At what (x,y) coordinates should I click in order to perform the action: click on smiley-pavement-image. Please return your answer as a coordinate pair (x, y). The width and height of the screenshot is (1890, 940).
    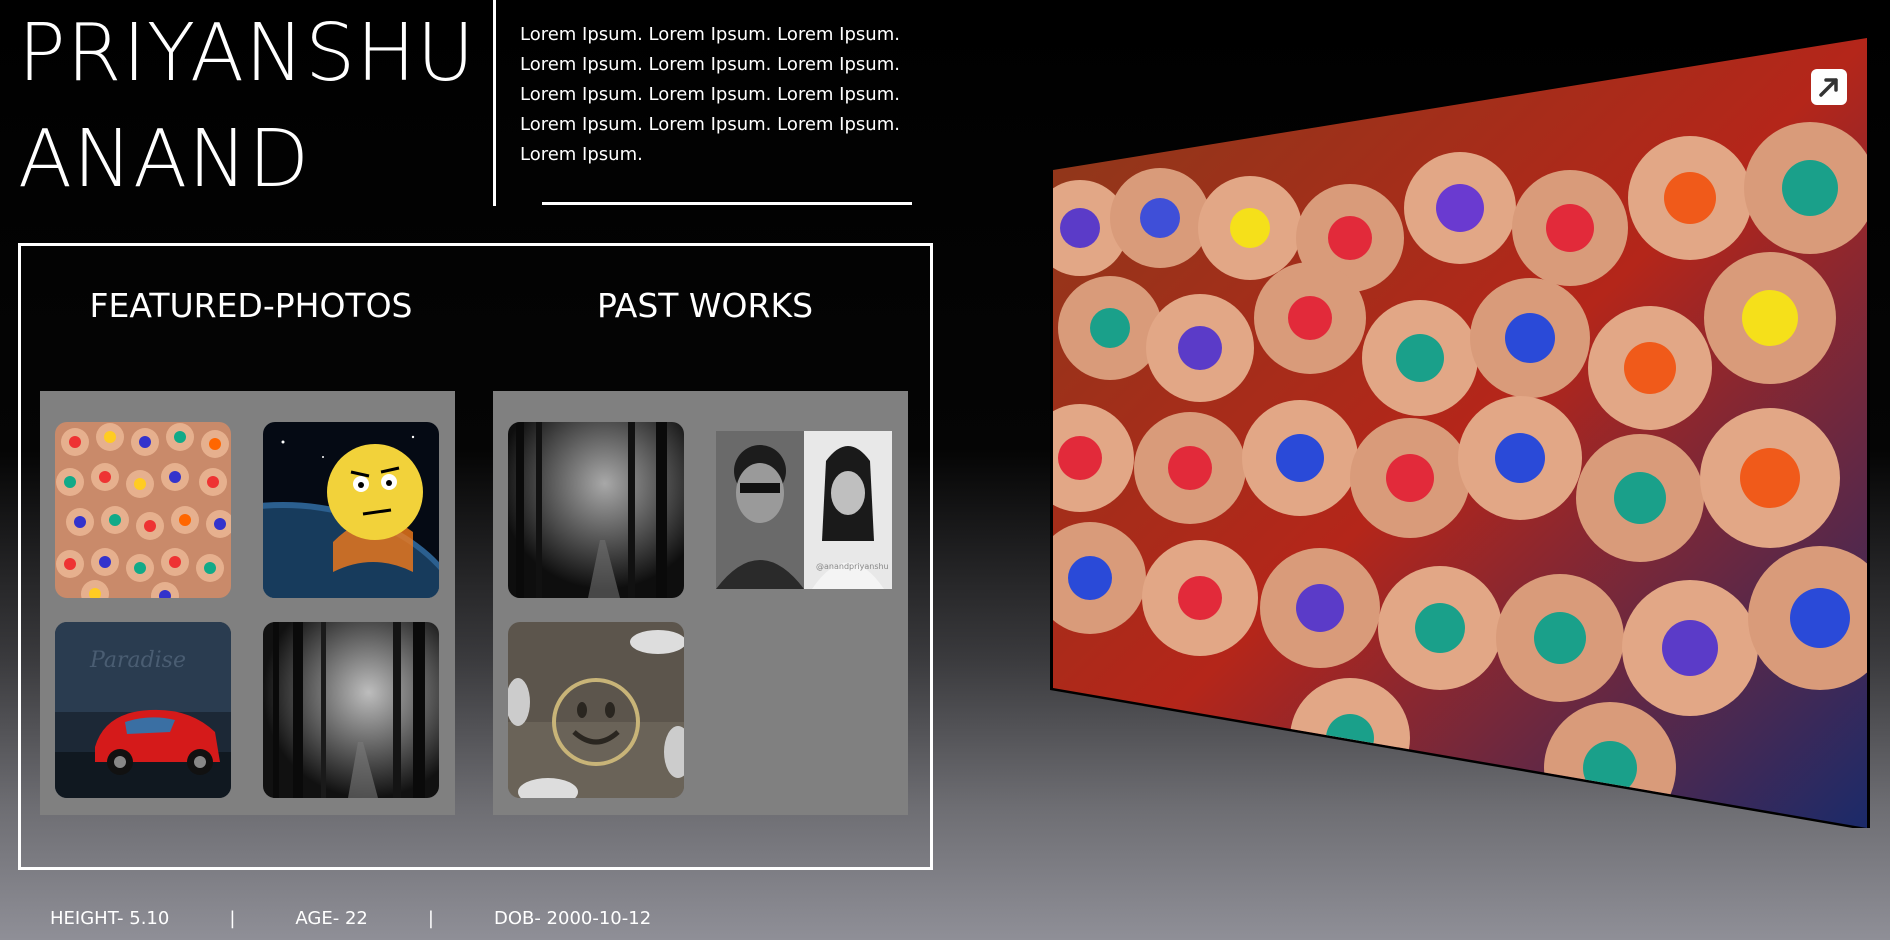
    Looking at the image, I should click on (596, 710).